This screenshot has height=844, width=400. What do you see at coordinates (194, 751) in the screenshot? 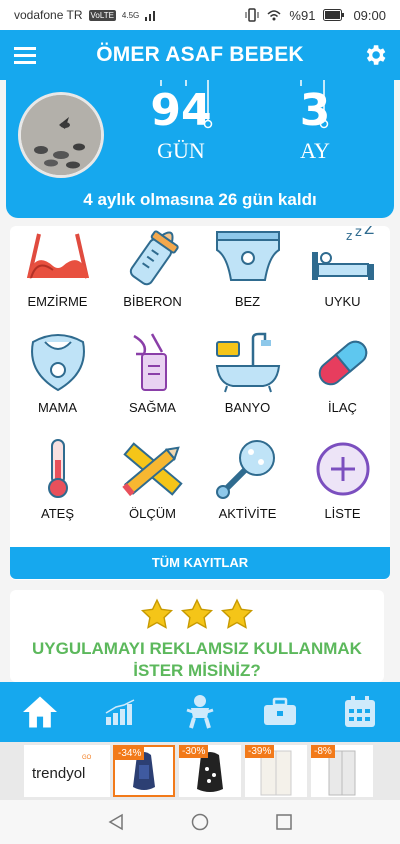
I see `discount-badge: -30%` at bounding box center [194, 751].